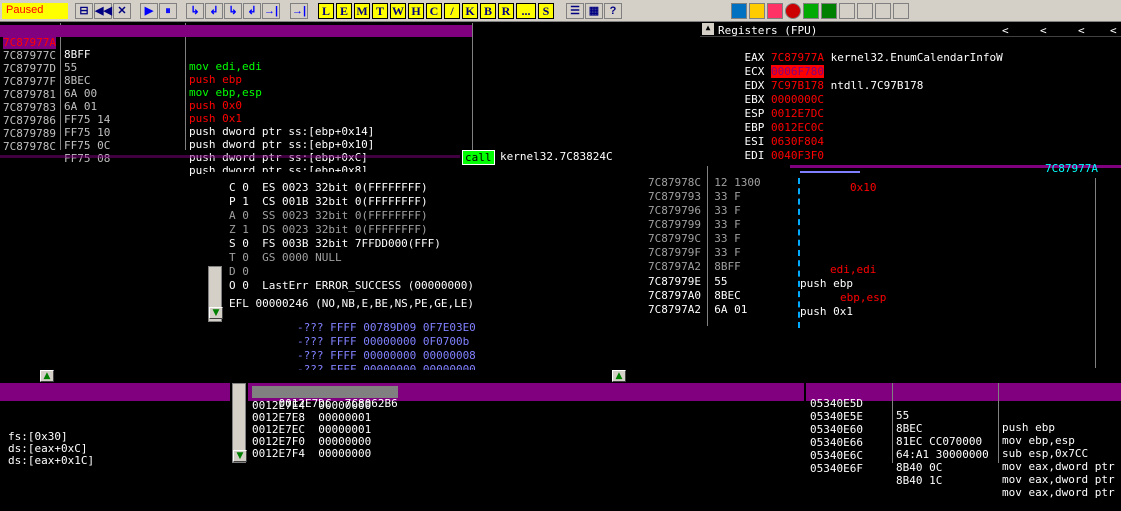  I want to click on grid-icon: ▦, so click(594, 11).